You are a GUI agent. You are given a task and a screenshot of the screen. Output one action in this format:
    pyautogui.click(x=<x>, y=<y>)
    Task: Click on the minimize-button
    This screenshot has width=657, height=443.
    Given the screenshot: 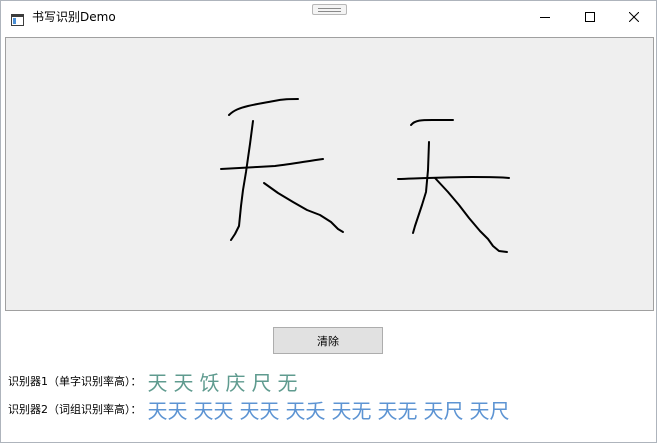 What is the action you would take?
    pyautogui.click(x=544, y=17)
    